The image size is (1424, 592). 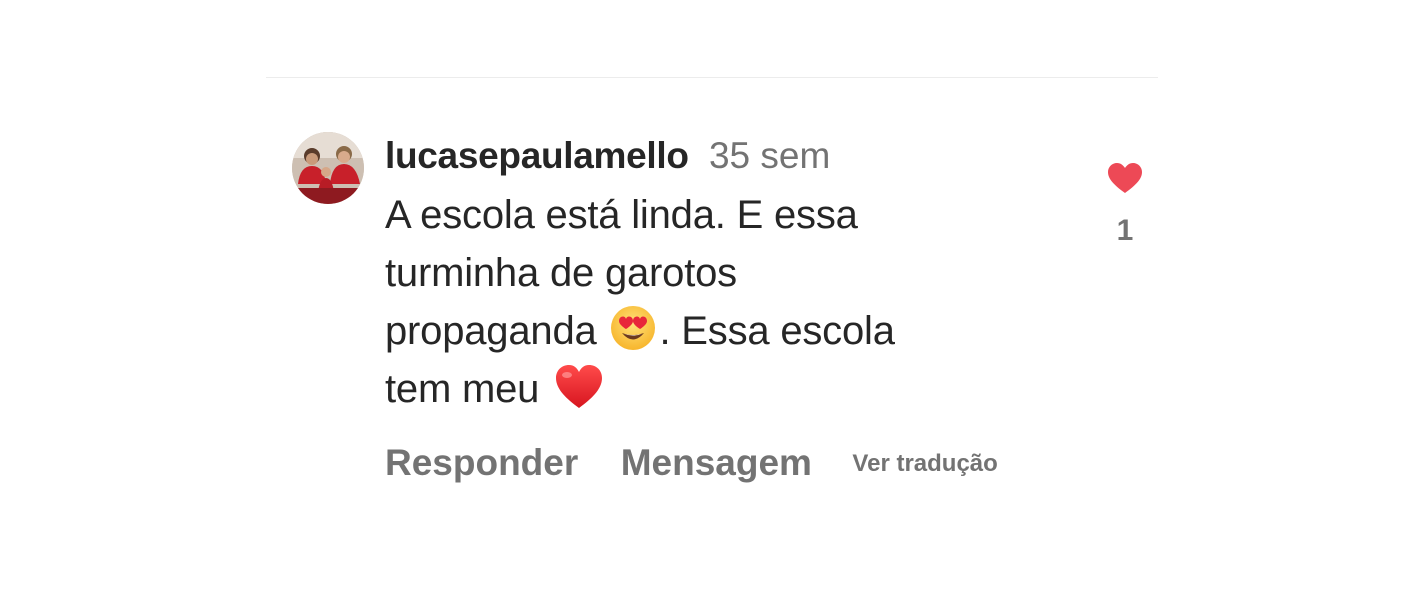 I want to click on message-button: Mensagem, so click(x=716, y=462).